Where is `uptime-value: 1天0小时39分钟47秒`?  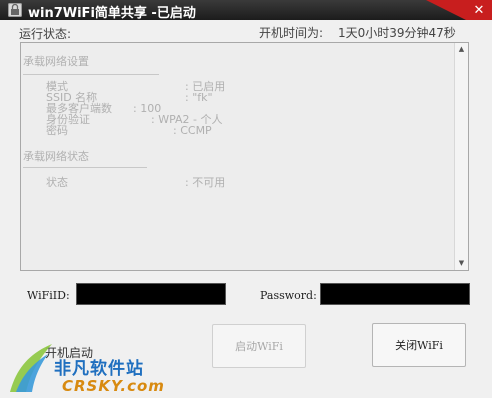 uptime-value: 1天0小时39分钟47秒 is located at coordinates (397, 33).